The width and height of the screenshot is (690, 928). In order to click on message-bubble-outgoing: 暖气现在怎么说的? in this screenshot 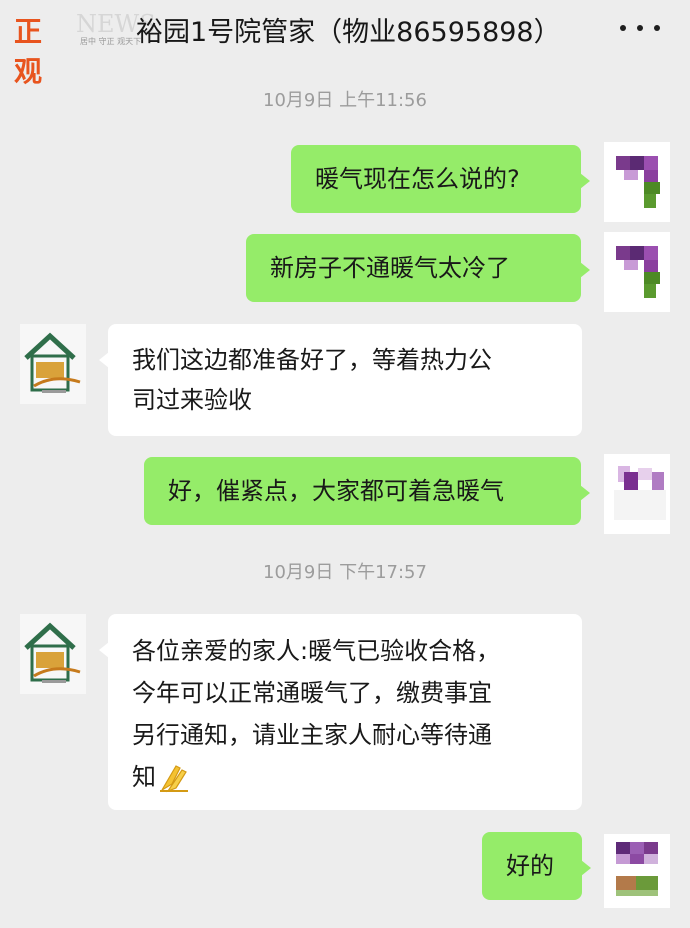, I will do `click(440, 179)`.